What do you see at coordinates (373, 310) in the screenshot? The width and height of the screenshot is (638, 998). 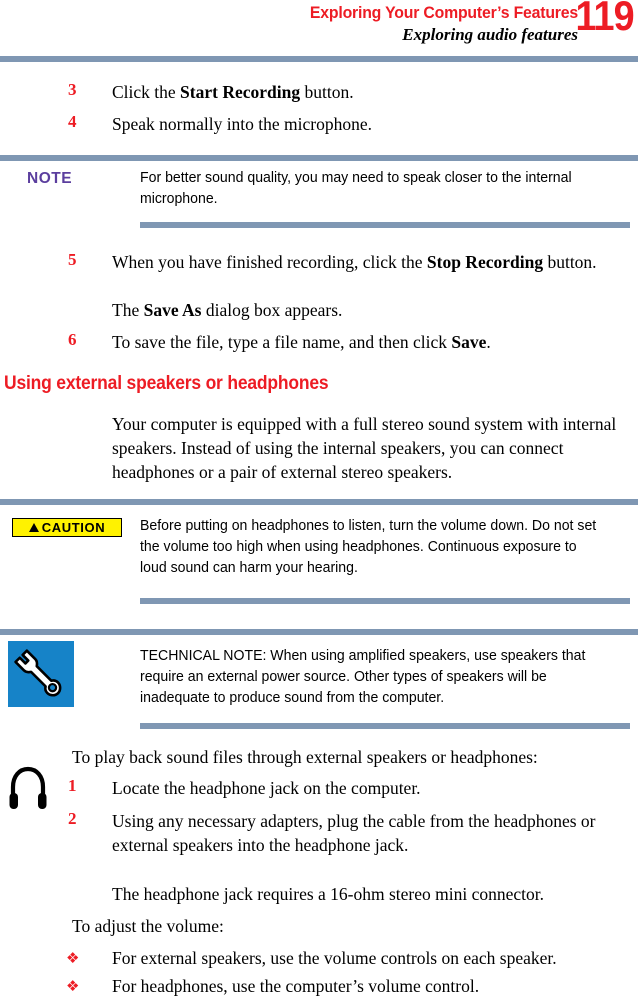 I see `save-as-paragraph: The Save As dialog box appears.` at bounding box center [373, 310].